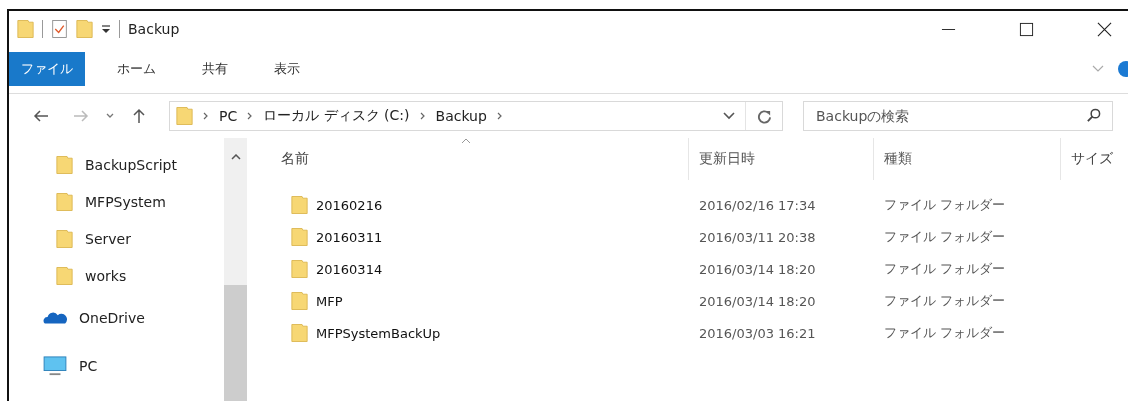 This screenshot has height=401, width=1128. I want to click on column-header: 更新日時, so click(727, 159).